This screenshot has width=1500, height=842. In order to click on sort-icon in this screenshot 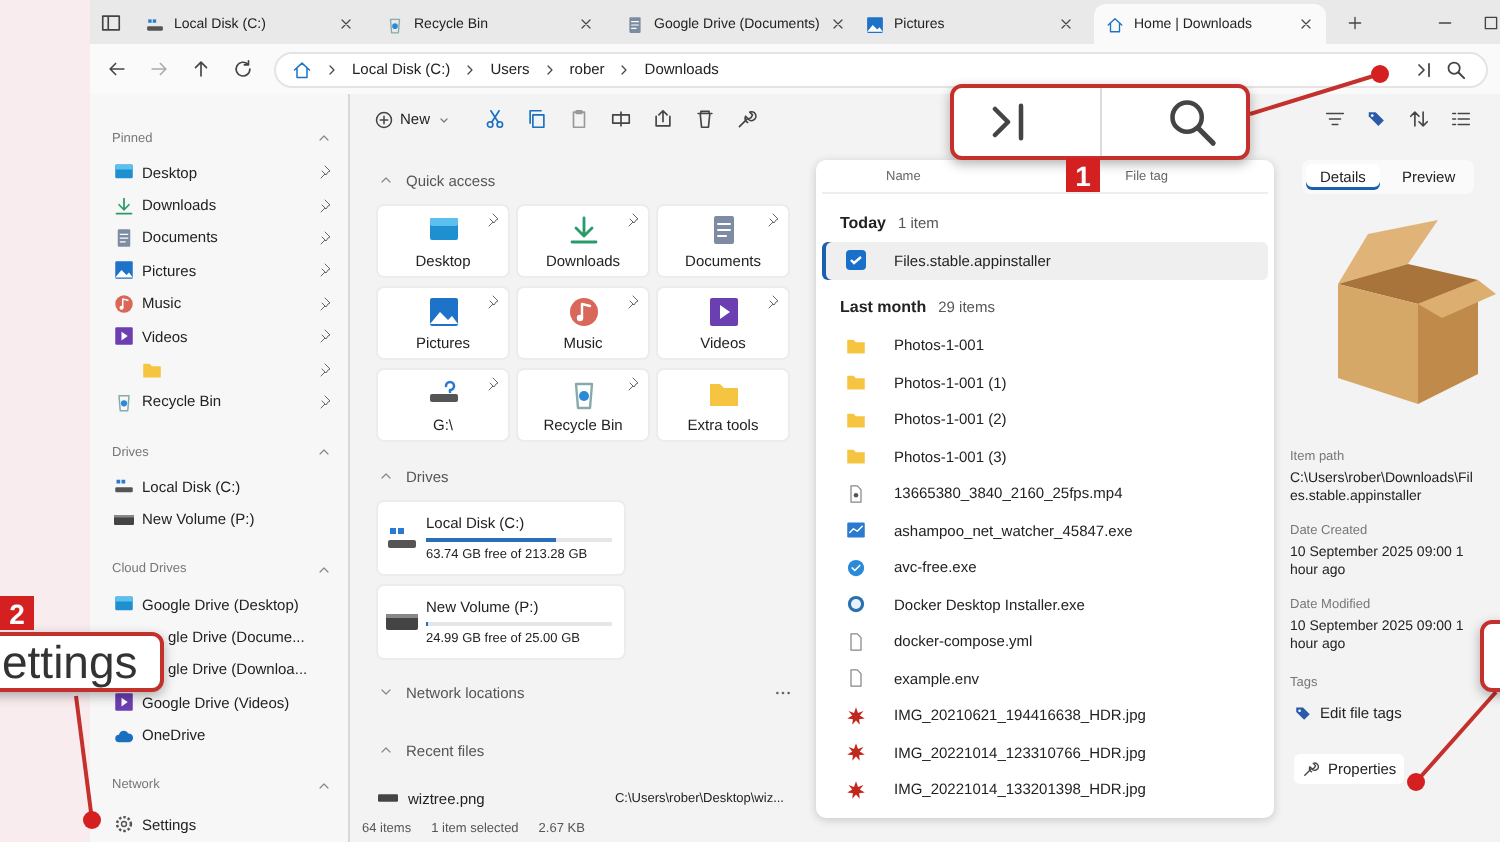, I will do `click(1419, 119)`.